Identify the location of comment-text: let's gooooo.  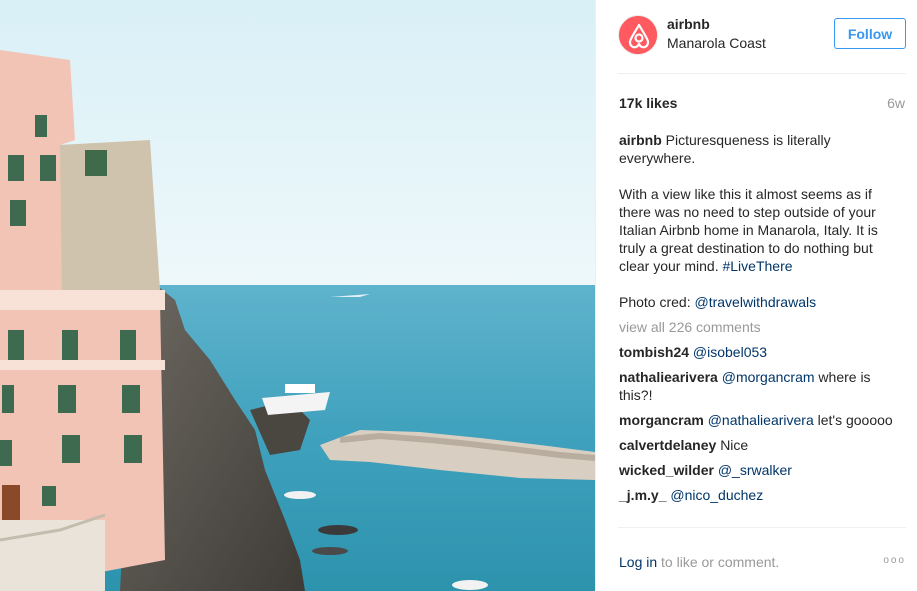
(855, 420).